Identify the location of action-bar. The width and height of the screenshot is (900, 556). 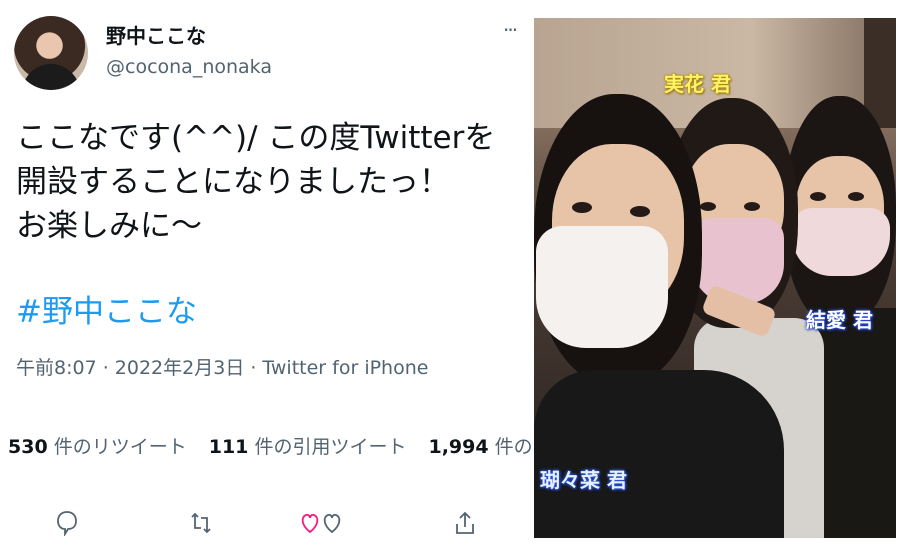
(267, 523).